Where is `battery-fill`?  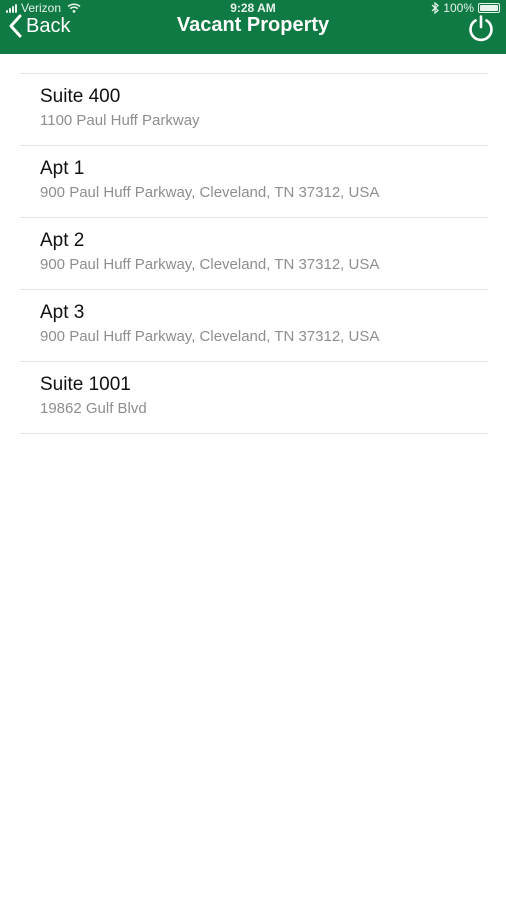 battery-fill is located at coordinates (489, 8).